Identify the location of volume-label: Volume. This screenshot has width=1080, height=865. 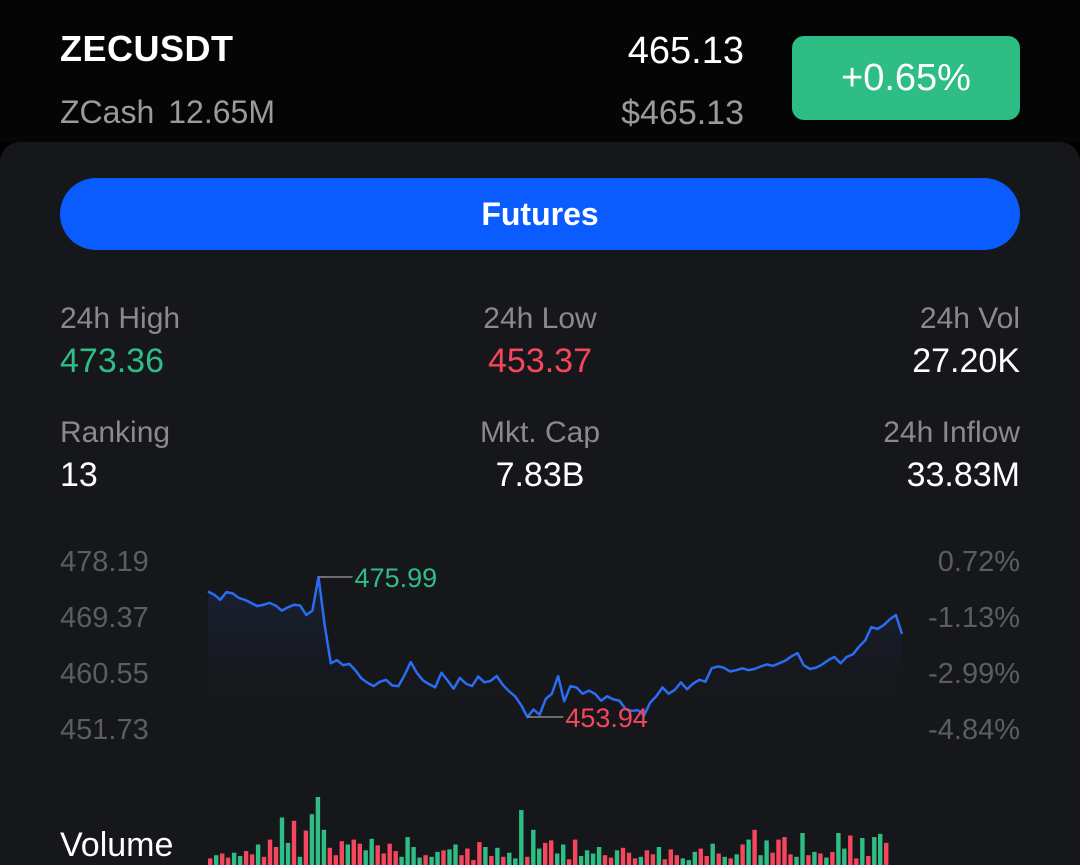
(117, 845).